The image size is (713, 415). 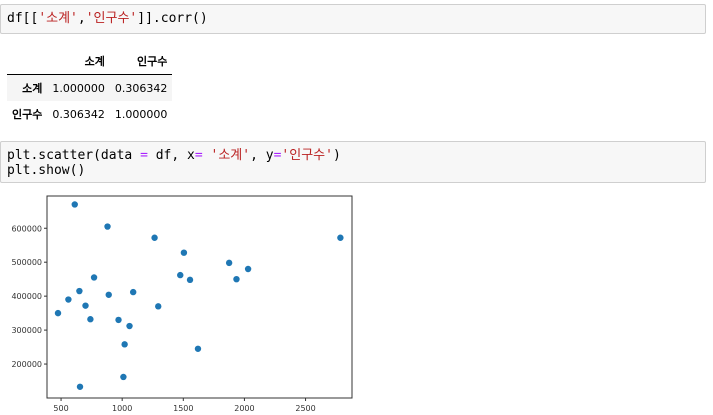 I want to click on code-line: plt.show(), so click(x=356, y=170).